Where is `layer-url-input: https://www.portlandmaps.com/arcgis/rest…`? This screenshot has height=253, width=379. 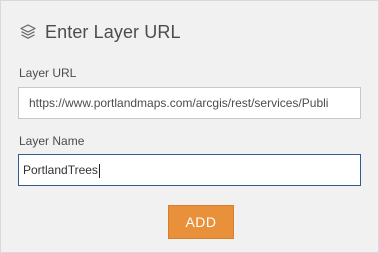 layer-url-input: https://www.portlandmaps.com/arcgis/rest… is located at coordinates (189, 103).